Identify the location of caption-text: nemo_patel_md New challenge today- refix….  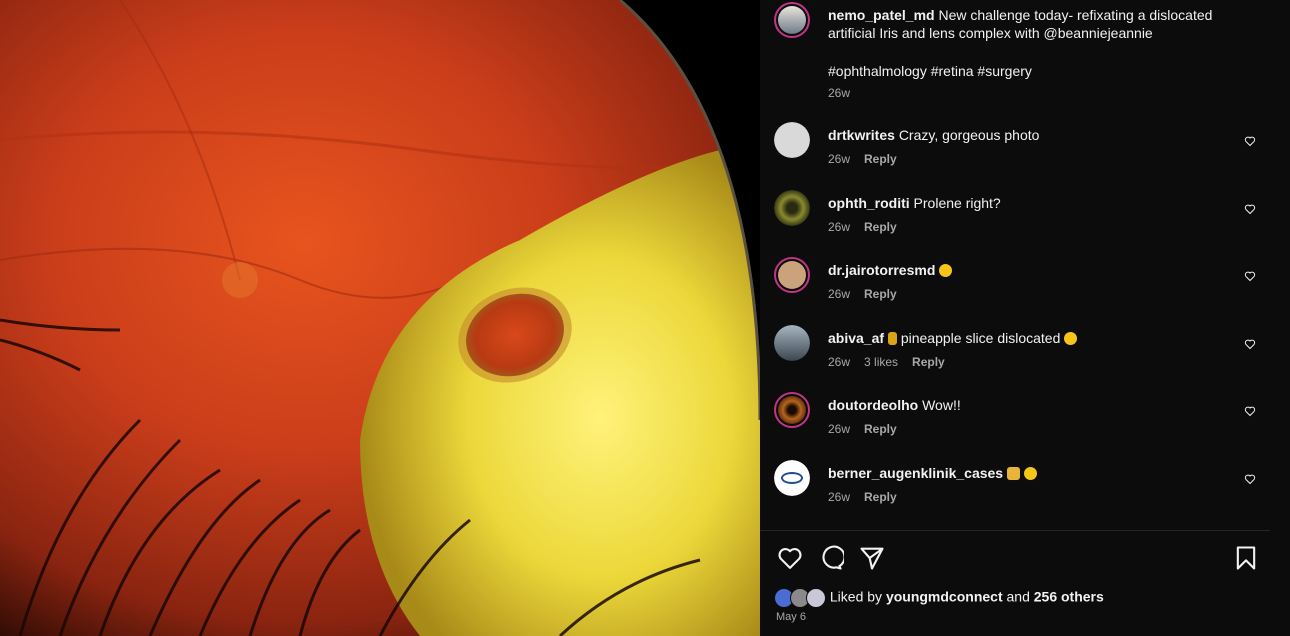
(1039, 24).